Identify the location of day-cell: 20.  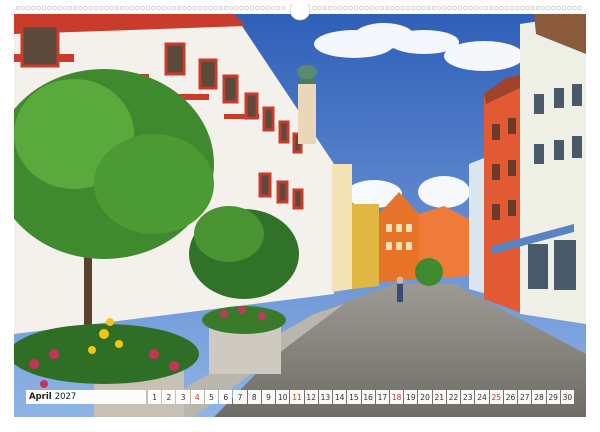
(425, 397).